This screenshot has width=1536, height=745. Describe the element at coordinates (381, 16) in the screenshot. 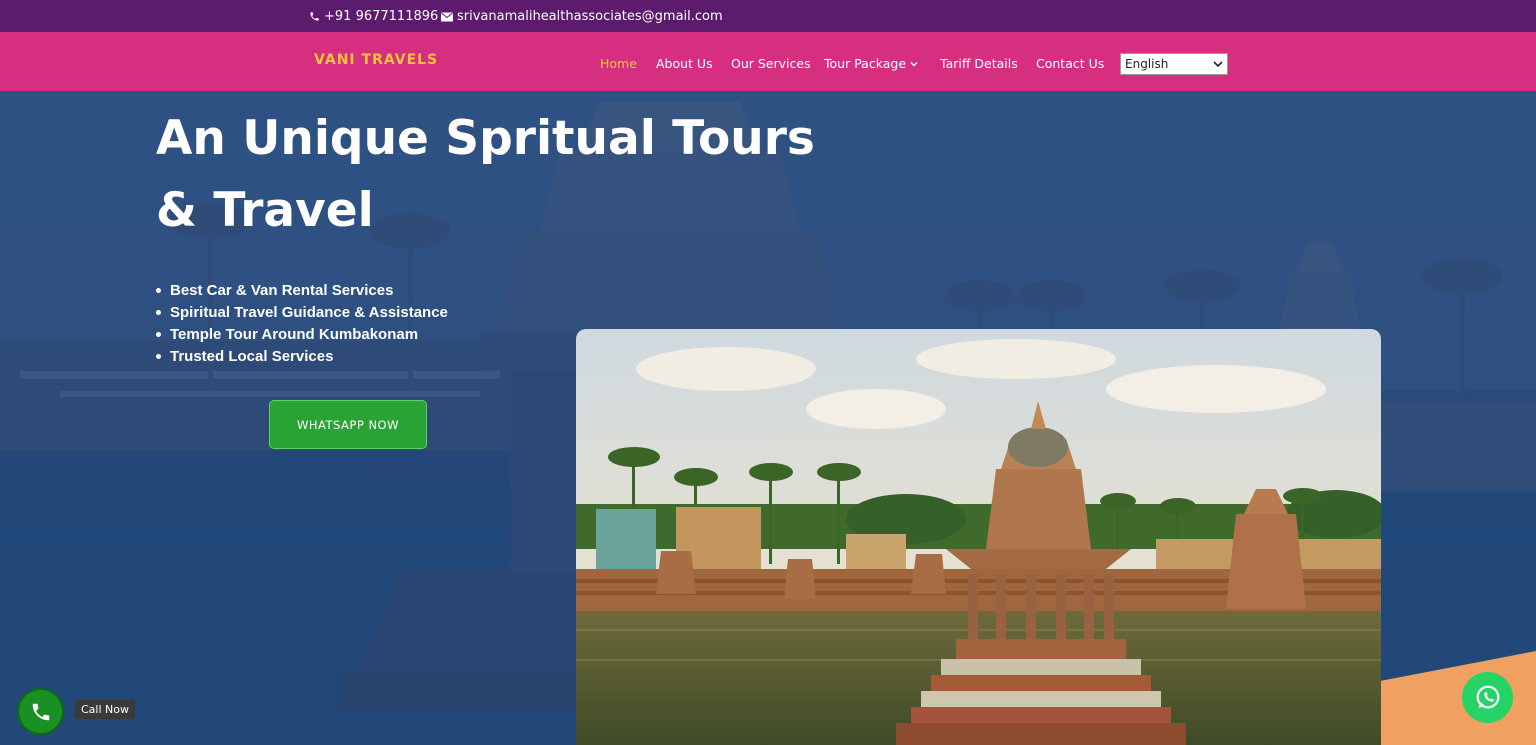

I see `phone-number: +91 9677111896` at that location.